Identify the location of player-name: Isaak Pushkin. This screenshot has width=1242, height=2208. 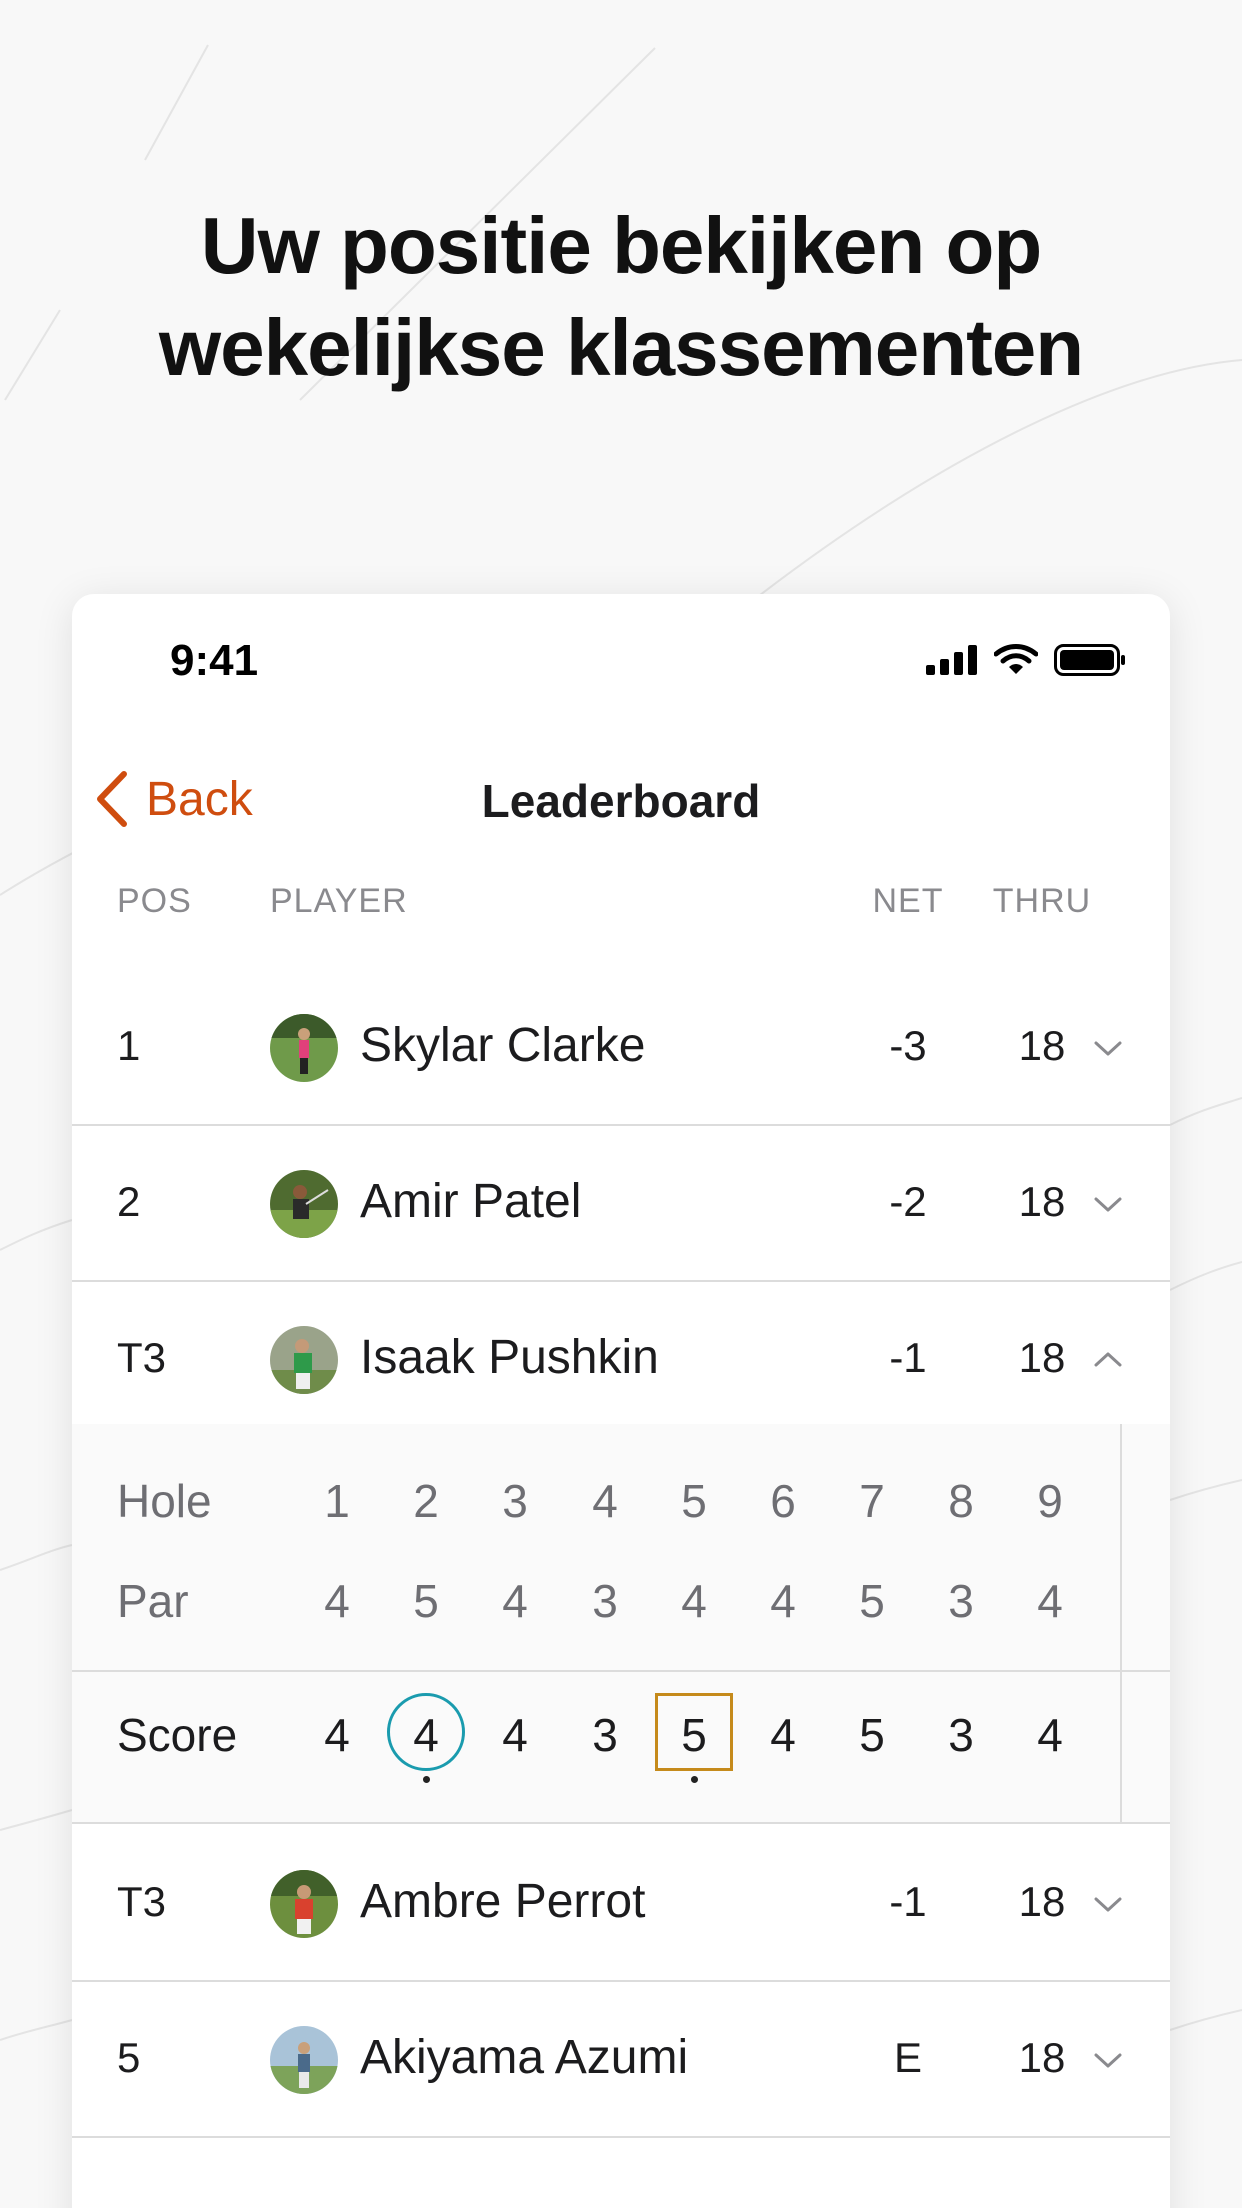
(509, 1357).